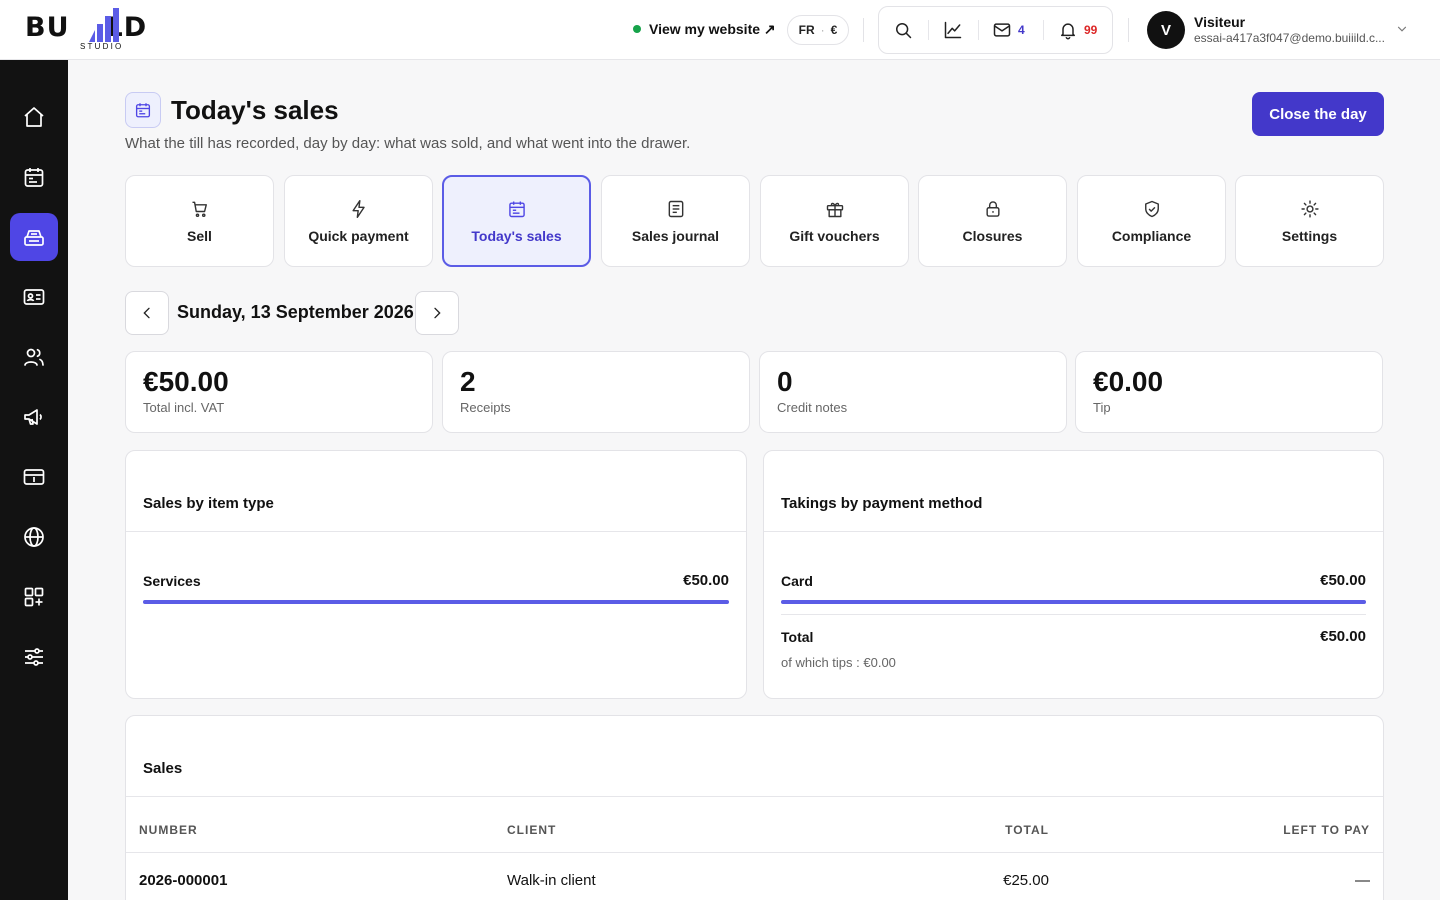 This screenshot has width=1440, height=900. I want to click on previous-day-button, so click(147, 313).